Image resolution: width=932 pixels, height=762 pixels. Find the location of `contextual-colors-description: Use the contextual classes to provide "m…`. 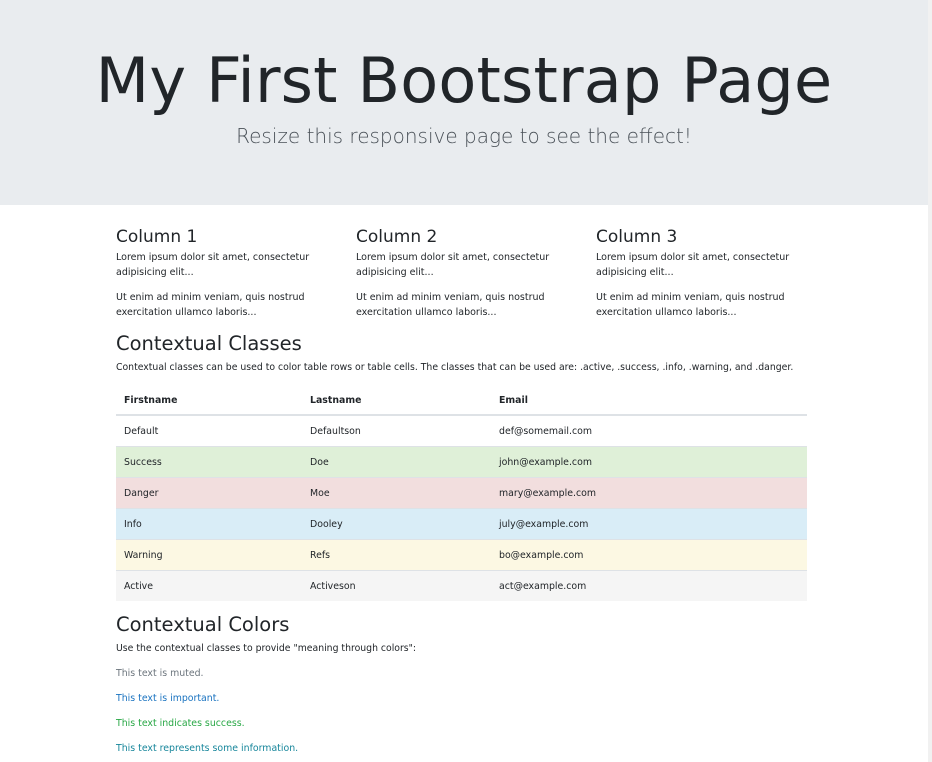

contextual-colors-description: Use the contextual classes to provide "m… is located at coordinates (266, 648).